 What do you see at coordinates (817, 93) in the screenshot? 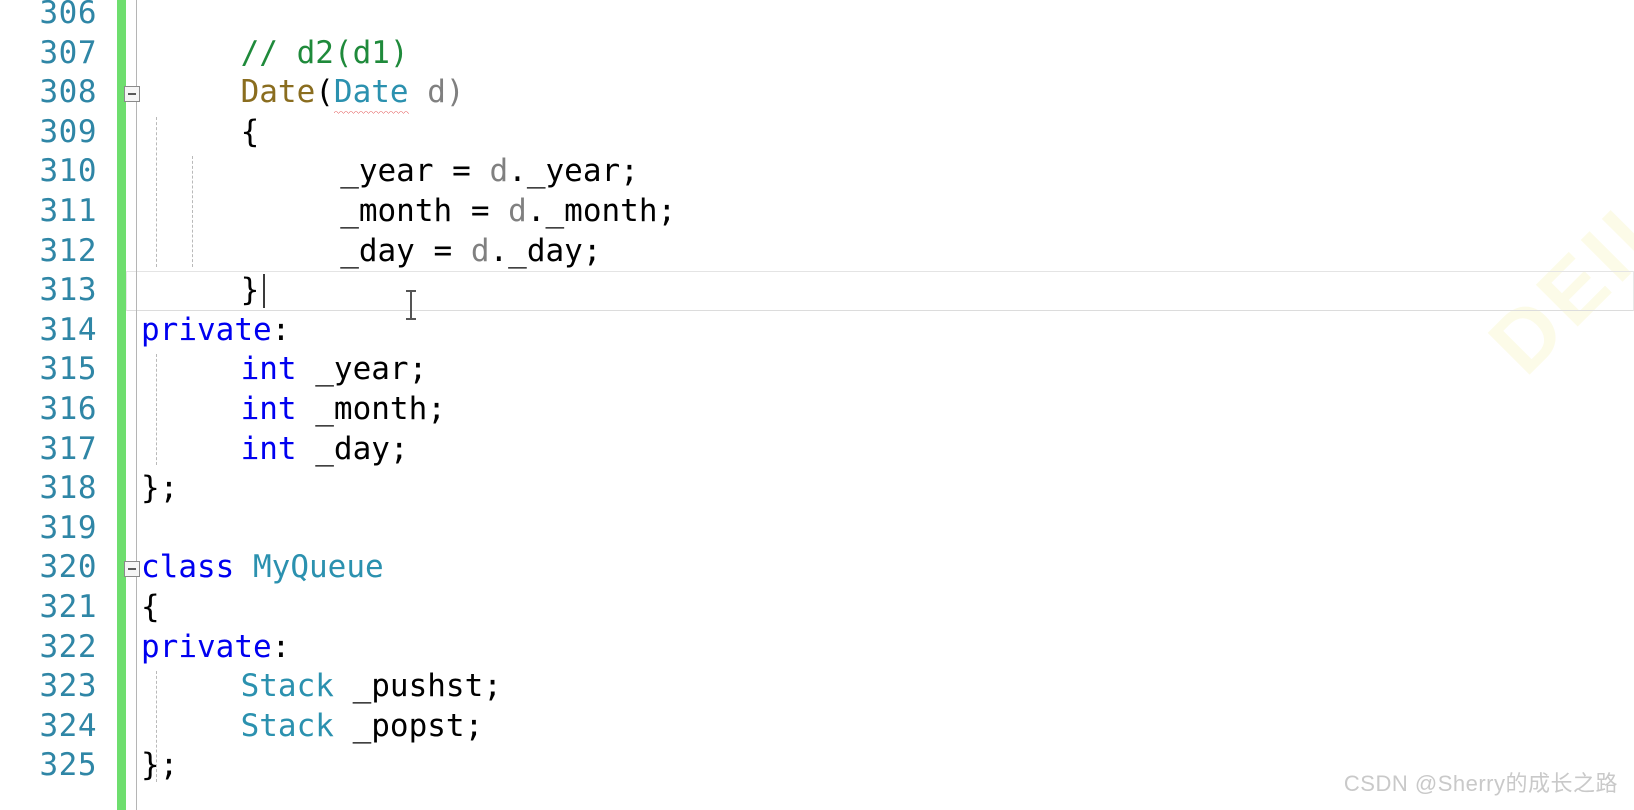
I see `code-line: Date(Date d)` at bounding box center [817, 93].